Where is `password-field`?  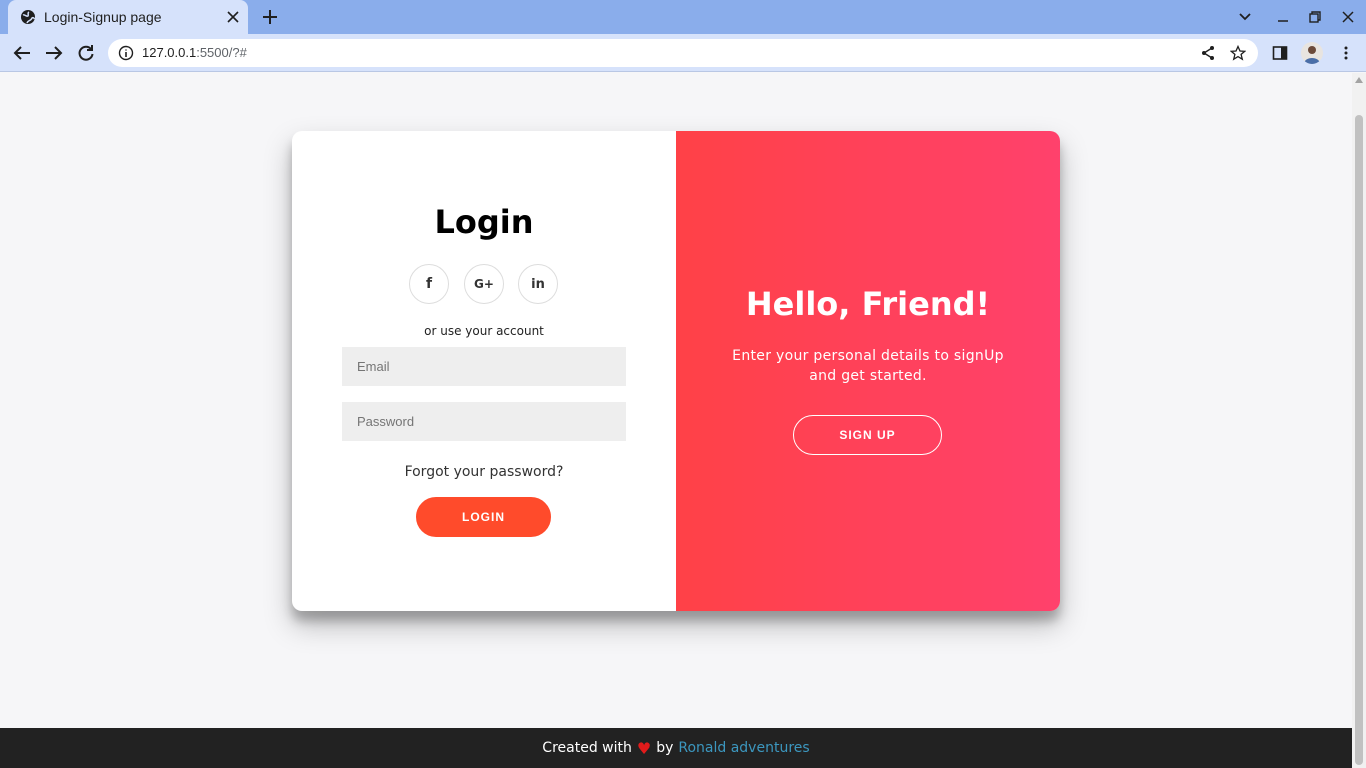
password-field is located at coordinates (484, 421).